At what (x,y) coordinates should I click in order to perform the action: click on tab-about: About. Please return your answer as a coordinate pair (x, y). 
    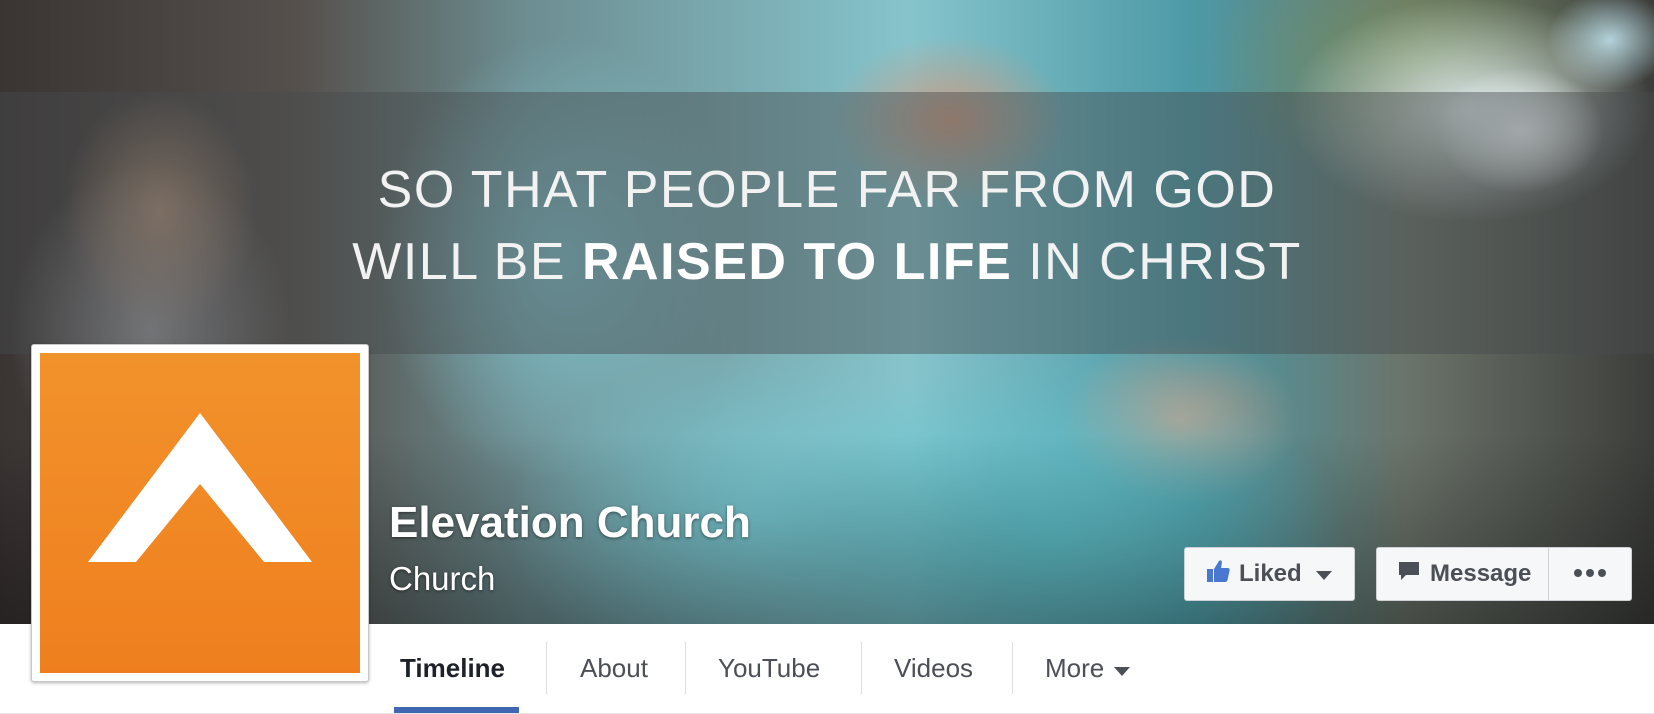
    Looking at the image, I should click on (614, 668).